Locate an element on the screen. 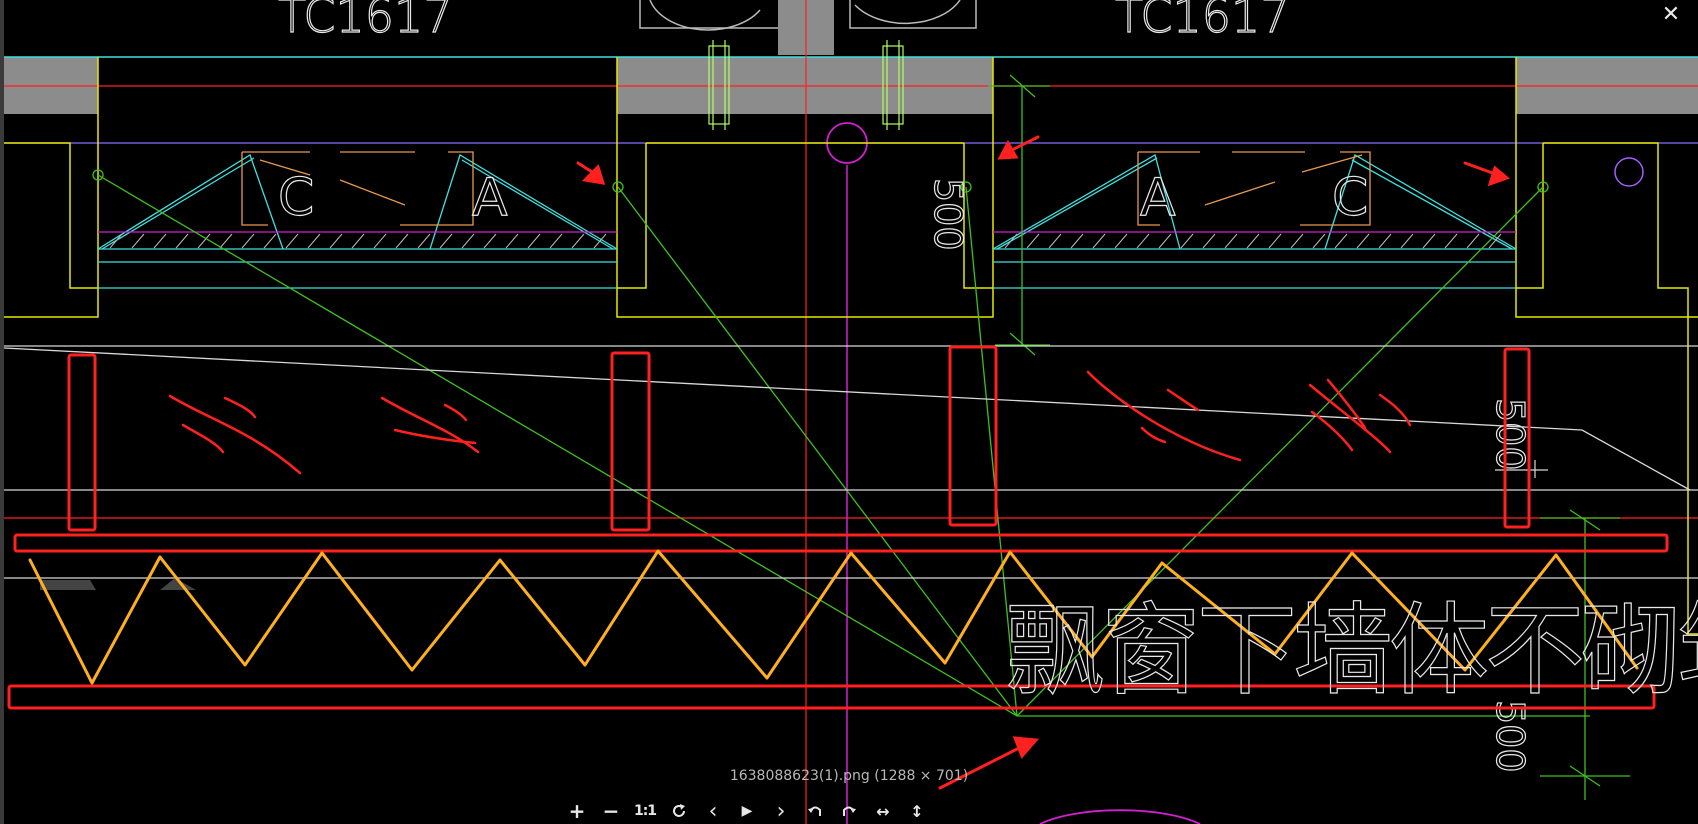  play-button: ▶ is located at coordinates (747, 811).